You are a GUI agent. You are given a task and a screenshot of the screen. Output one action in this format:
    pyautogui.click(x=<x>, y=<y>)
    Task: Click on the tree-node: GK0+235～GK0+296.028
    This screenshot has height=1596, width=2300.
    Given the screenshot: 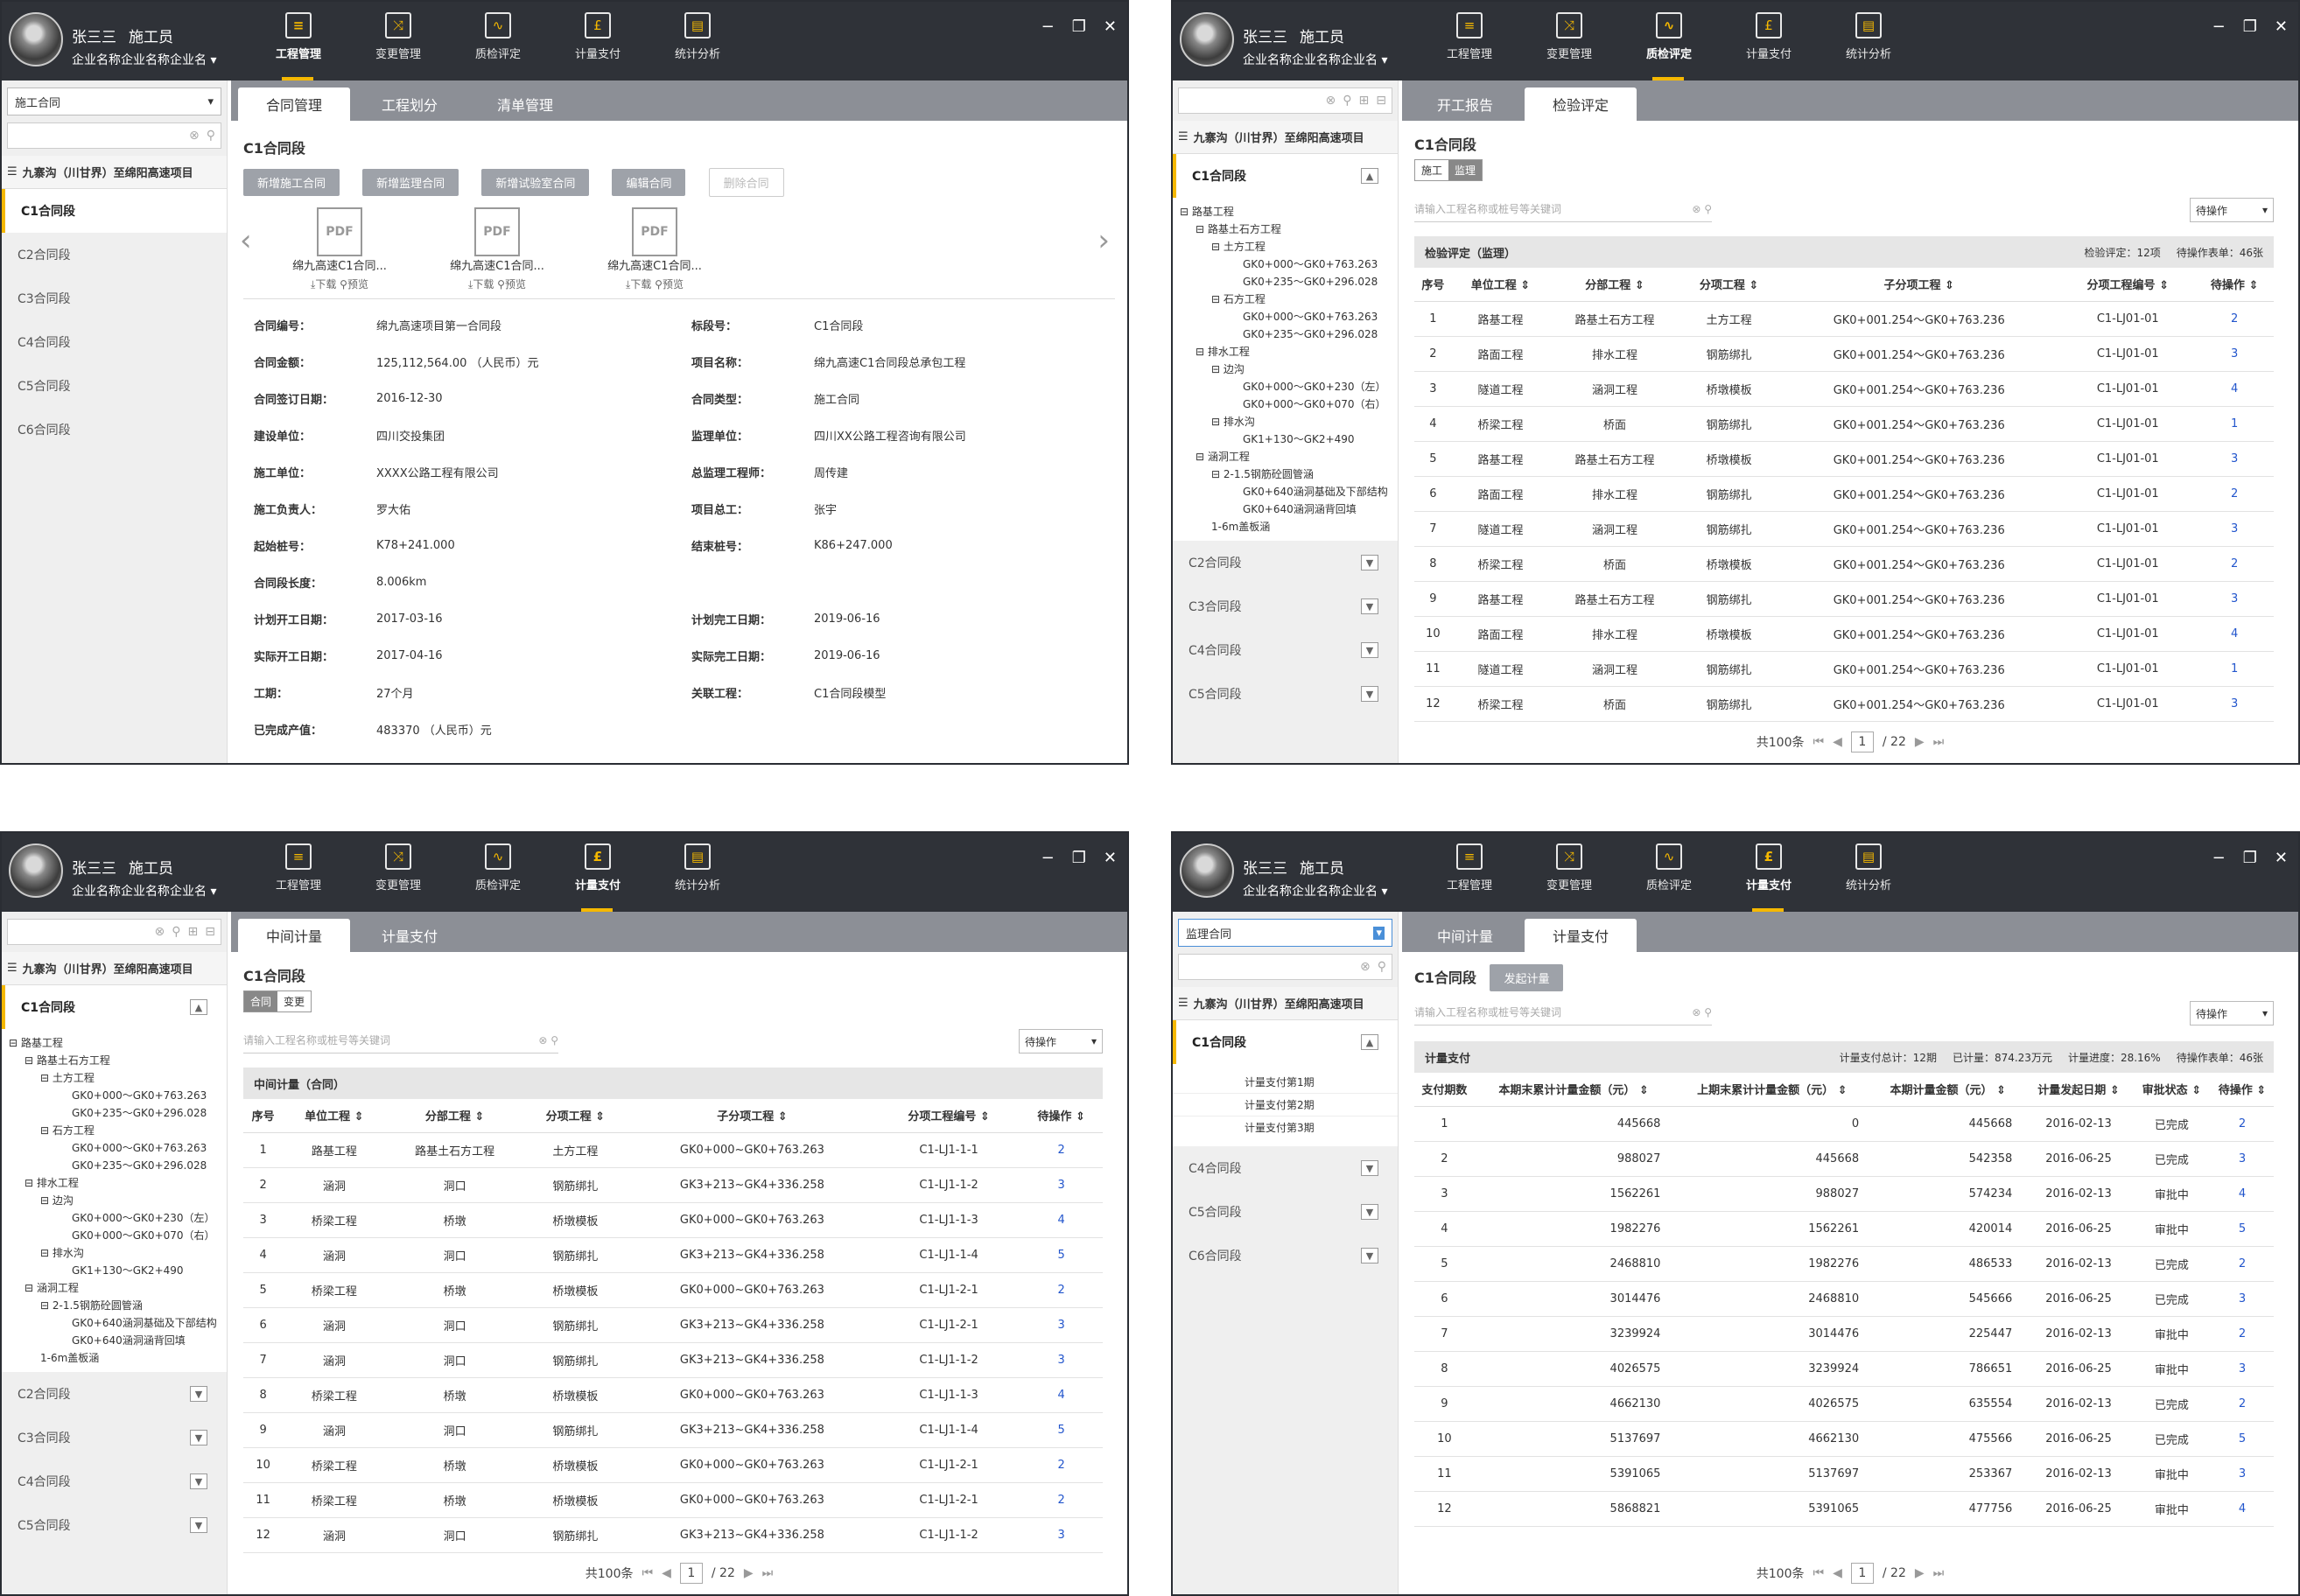 What is the action you would take?
    pyautogui.click(x=114, y=1113)
    